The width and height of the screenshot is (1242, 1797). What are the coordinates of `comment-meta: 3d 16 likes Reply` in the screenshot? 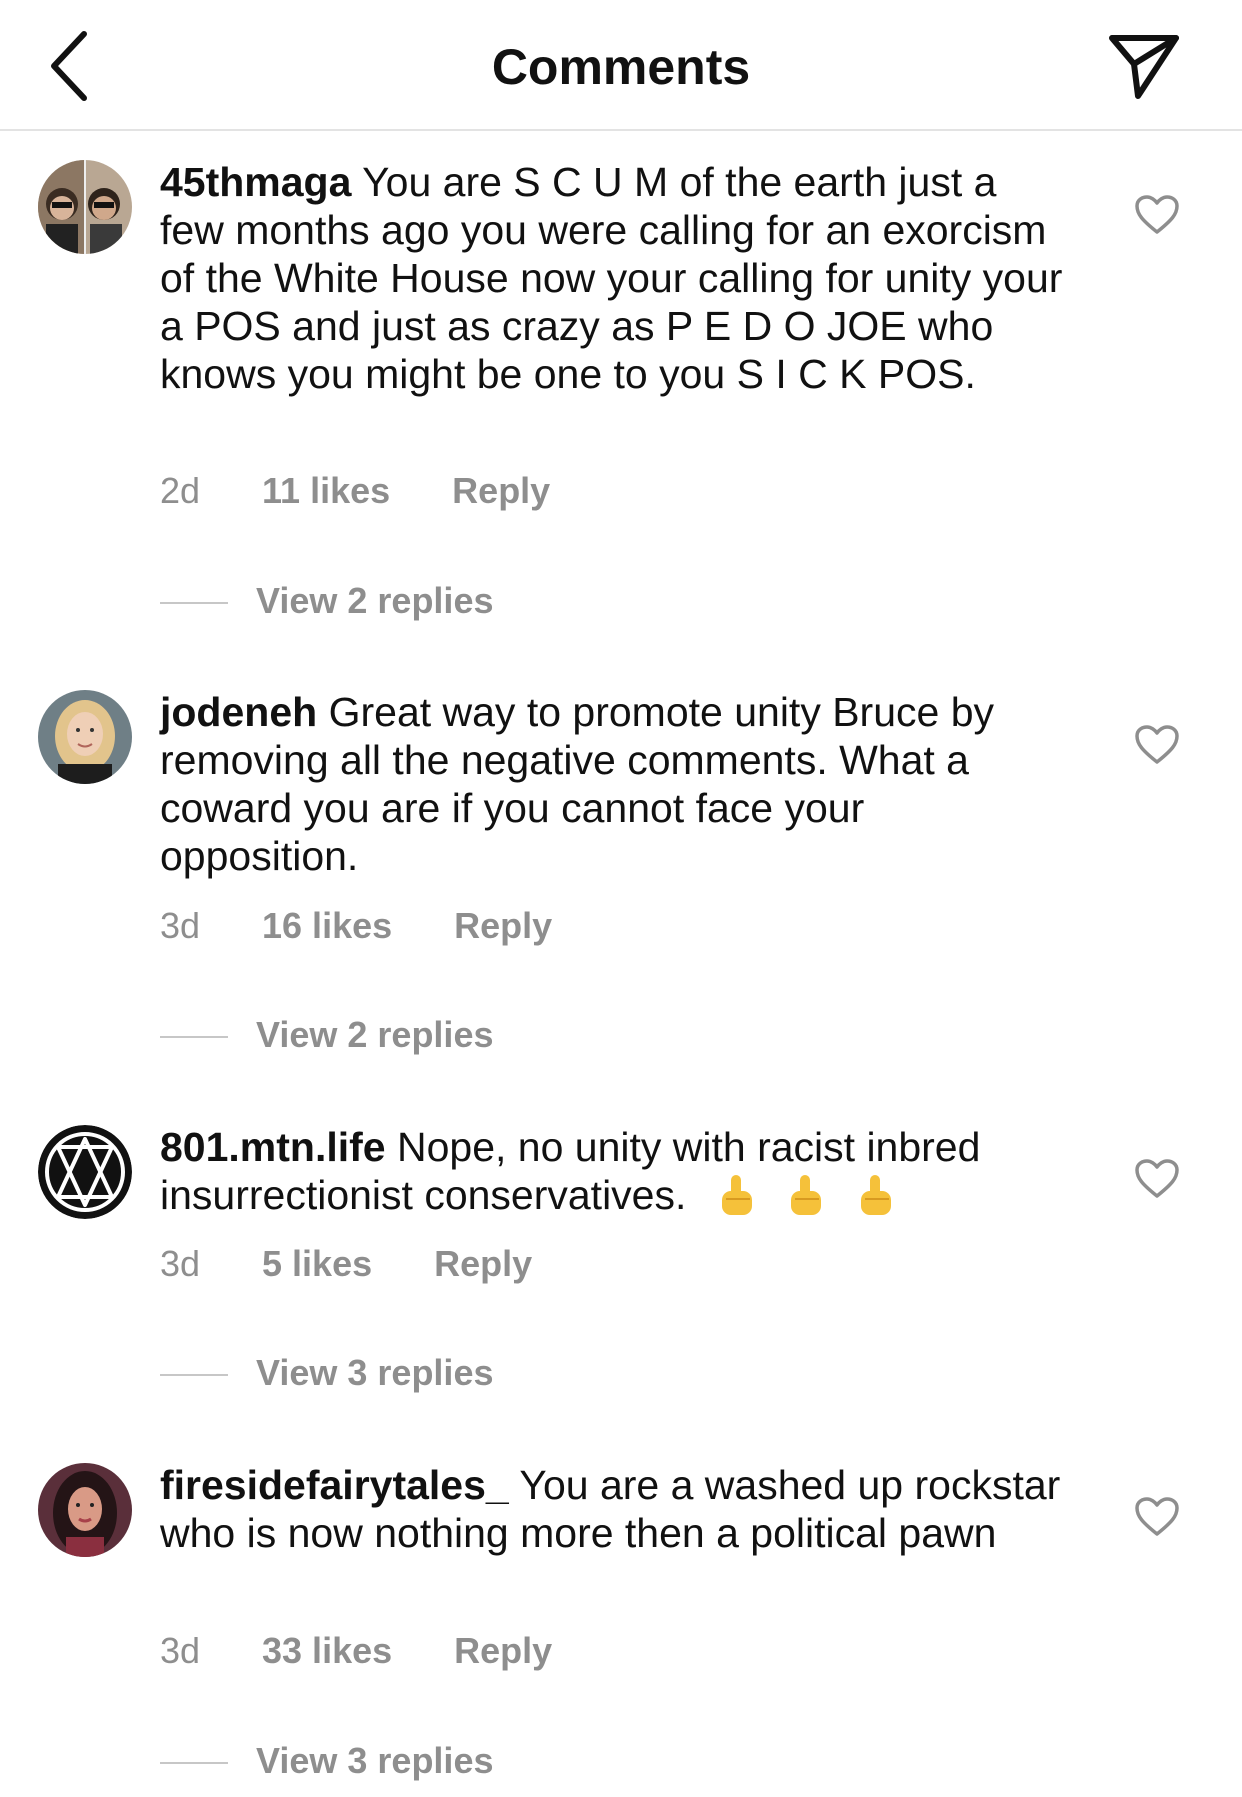 It's located at (356, 926).